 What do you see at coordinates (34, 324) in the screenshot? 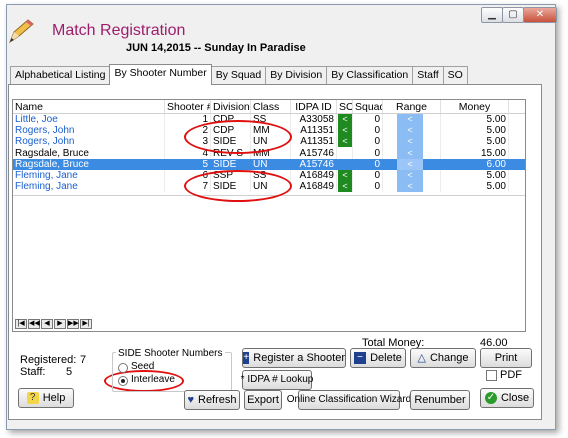
I see `nav-button: ◀◀` at bounding box center [34, 324].